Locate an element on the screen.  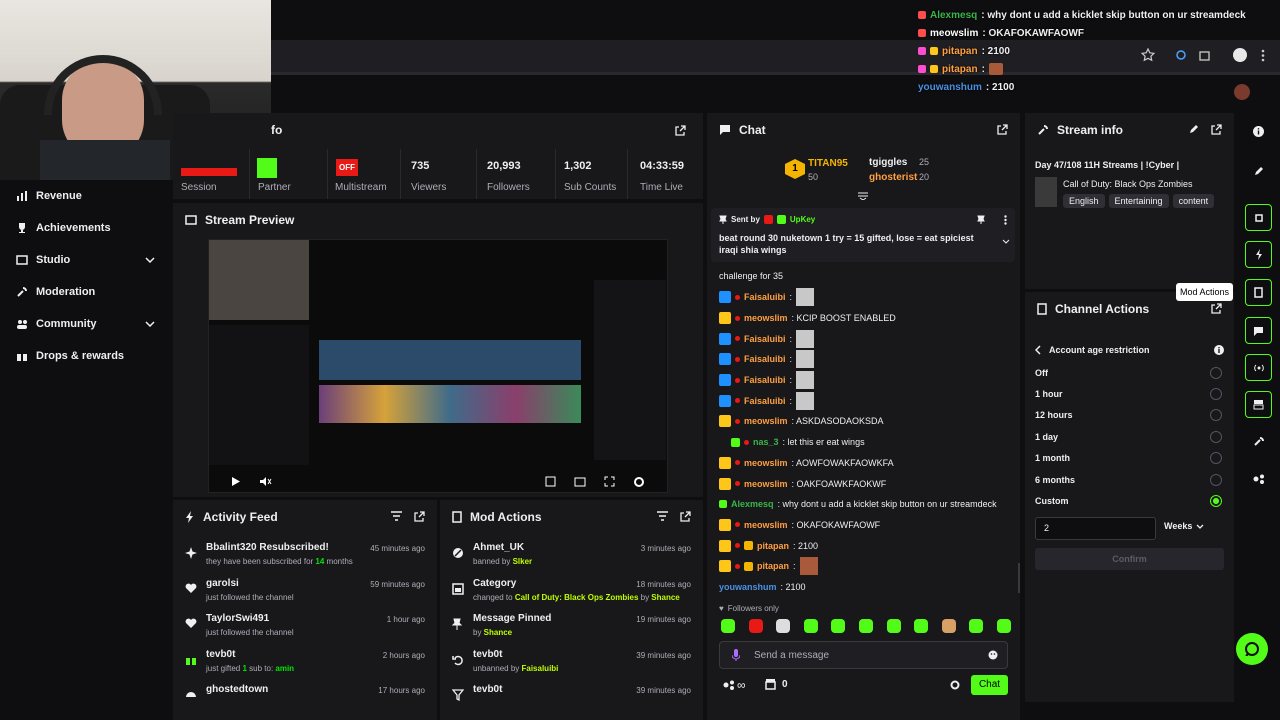
activity-item: ghostedtown 17 hours ago is located at coordinates (305, 701).